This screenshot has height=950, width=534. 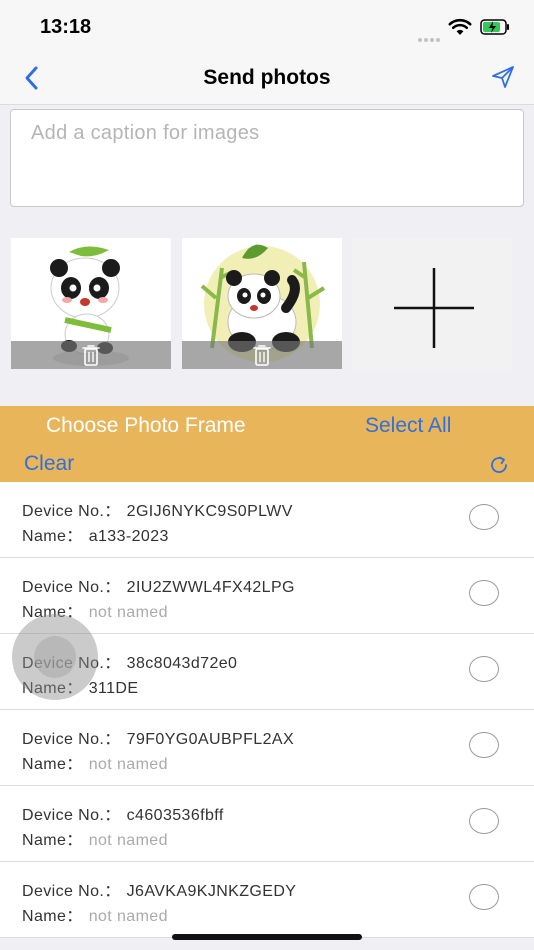 I want to click on device-row: Device No.： c4603536fbff Name： not named, so click(x=267, y=824).